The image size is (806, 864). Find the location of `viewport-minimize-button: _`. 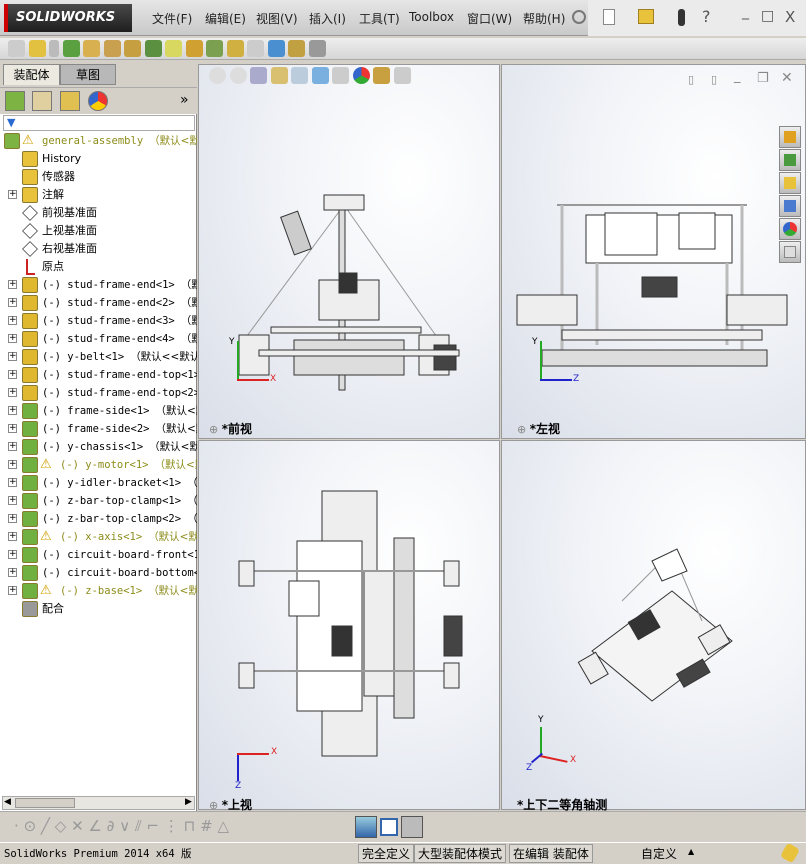

viewport-minimize-button: _ is located at coordinates (737, 76).